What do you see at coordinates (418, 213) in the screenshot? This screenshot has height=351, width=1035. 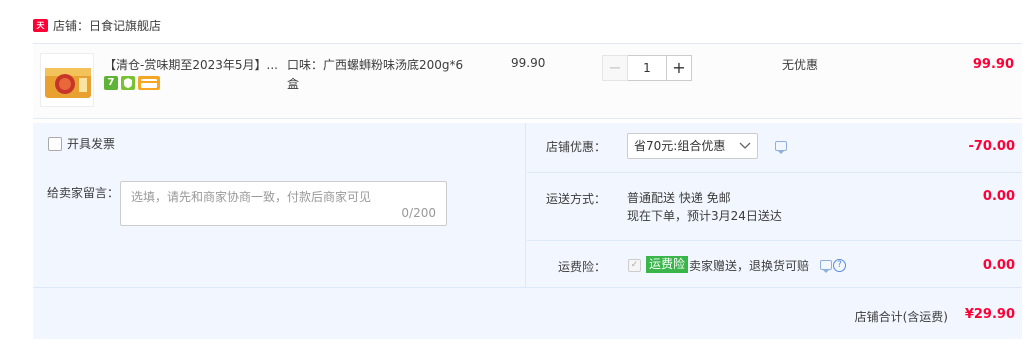 I see `memo-char-count: 0/200` at bounding box center [418, 213].